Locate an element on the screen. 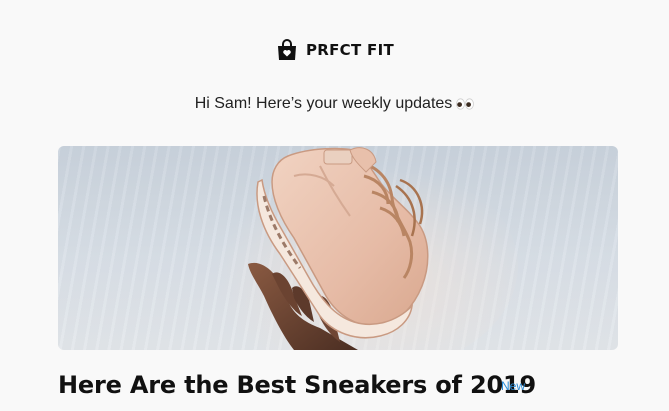 Image resolution: width=669 pixels, height=411 pixels. greeting: Hi Sam! Here’s your weekly updates is located at coordinates (334, 104).